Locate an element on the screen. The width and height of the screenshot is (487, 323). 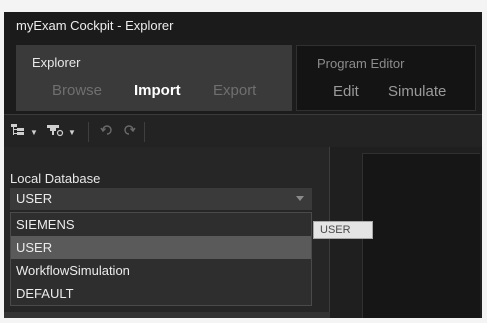
database-select-value: USER is located at coordinates (34, 198).